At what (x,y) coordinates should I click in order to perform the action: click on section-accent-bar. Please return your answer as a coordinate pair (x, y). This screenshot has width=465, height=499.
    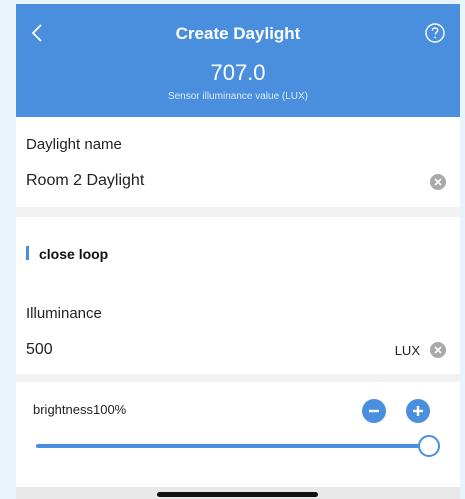
    Looking at the image, I should click on (27, 253).